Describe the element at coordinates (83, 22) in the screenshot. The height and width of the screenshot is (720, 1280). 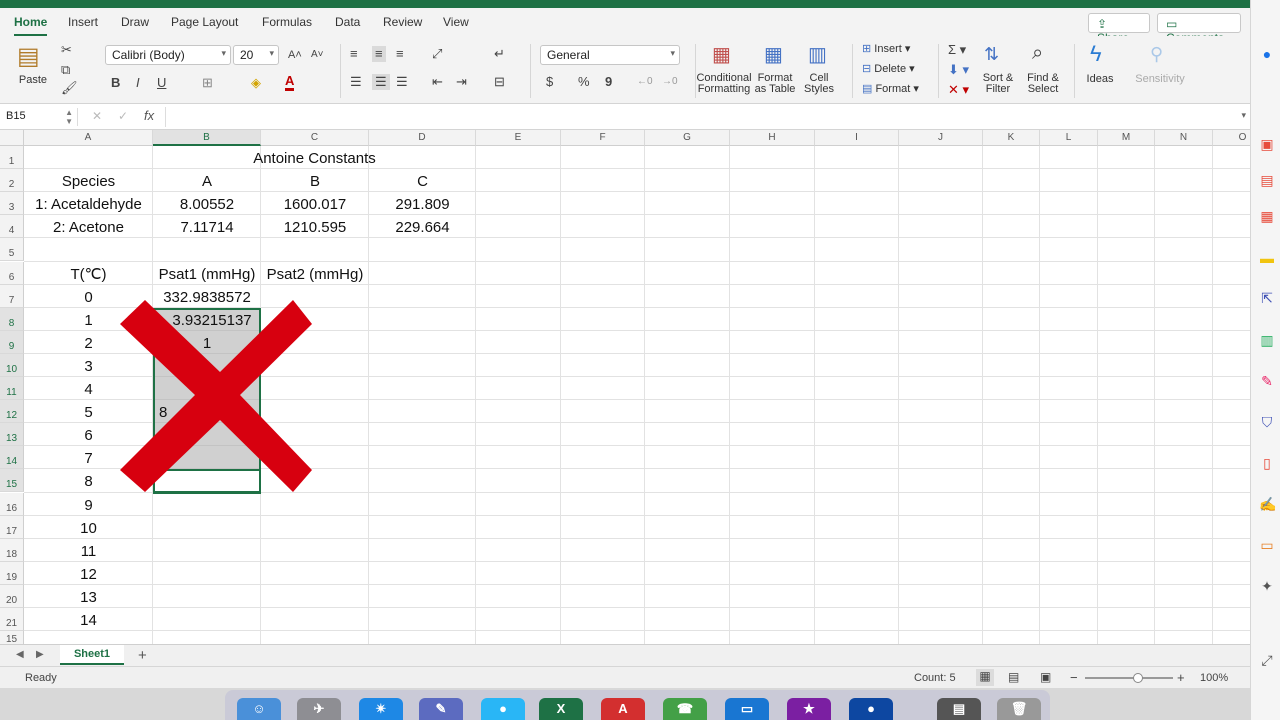
I see `tab-insert: Insert` at that location.